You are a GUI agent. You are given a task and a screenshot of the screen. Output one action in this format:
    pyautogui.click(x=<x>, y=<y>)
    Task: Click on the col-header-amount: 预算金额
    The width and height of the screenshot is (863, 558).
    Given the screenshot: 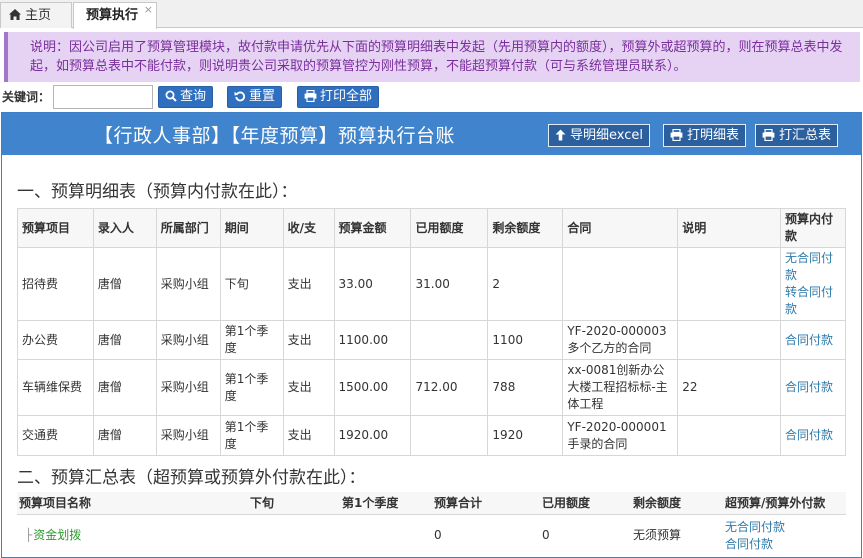 What is the action you would take?
    pyautogui.click(x=372, y=228)
    